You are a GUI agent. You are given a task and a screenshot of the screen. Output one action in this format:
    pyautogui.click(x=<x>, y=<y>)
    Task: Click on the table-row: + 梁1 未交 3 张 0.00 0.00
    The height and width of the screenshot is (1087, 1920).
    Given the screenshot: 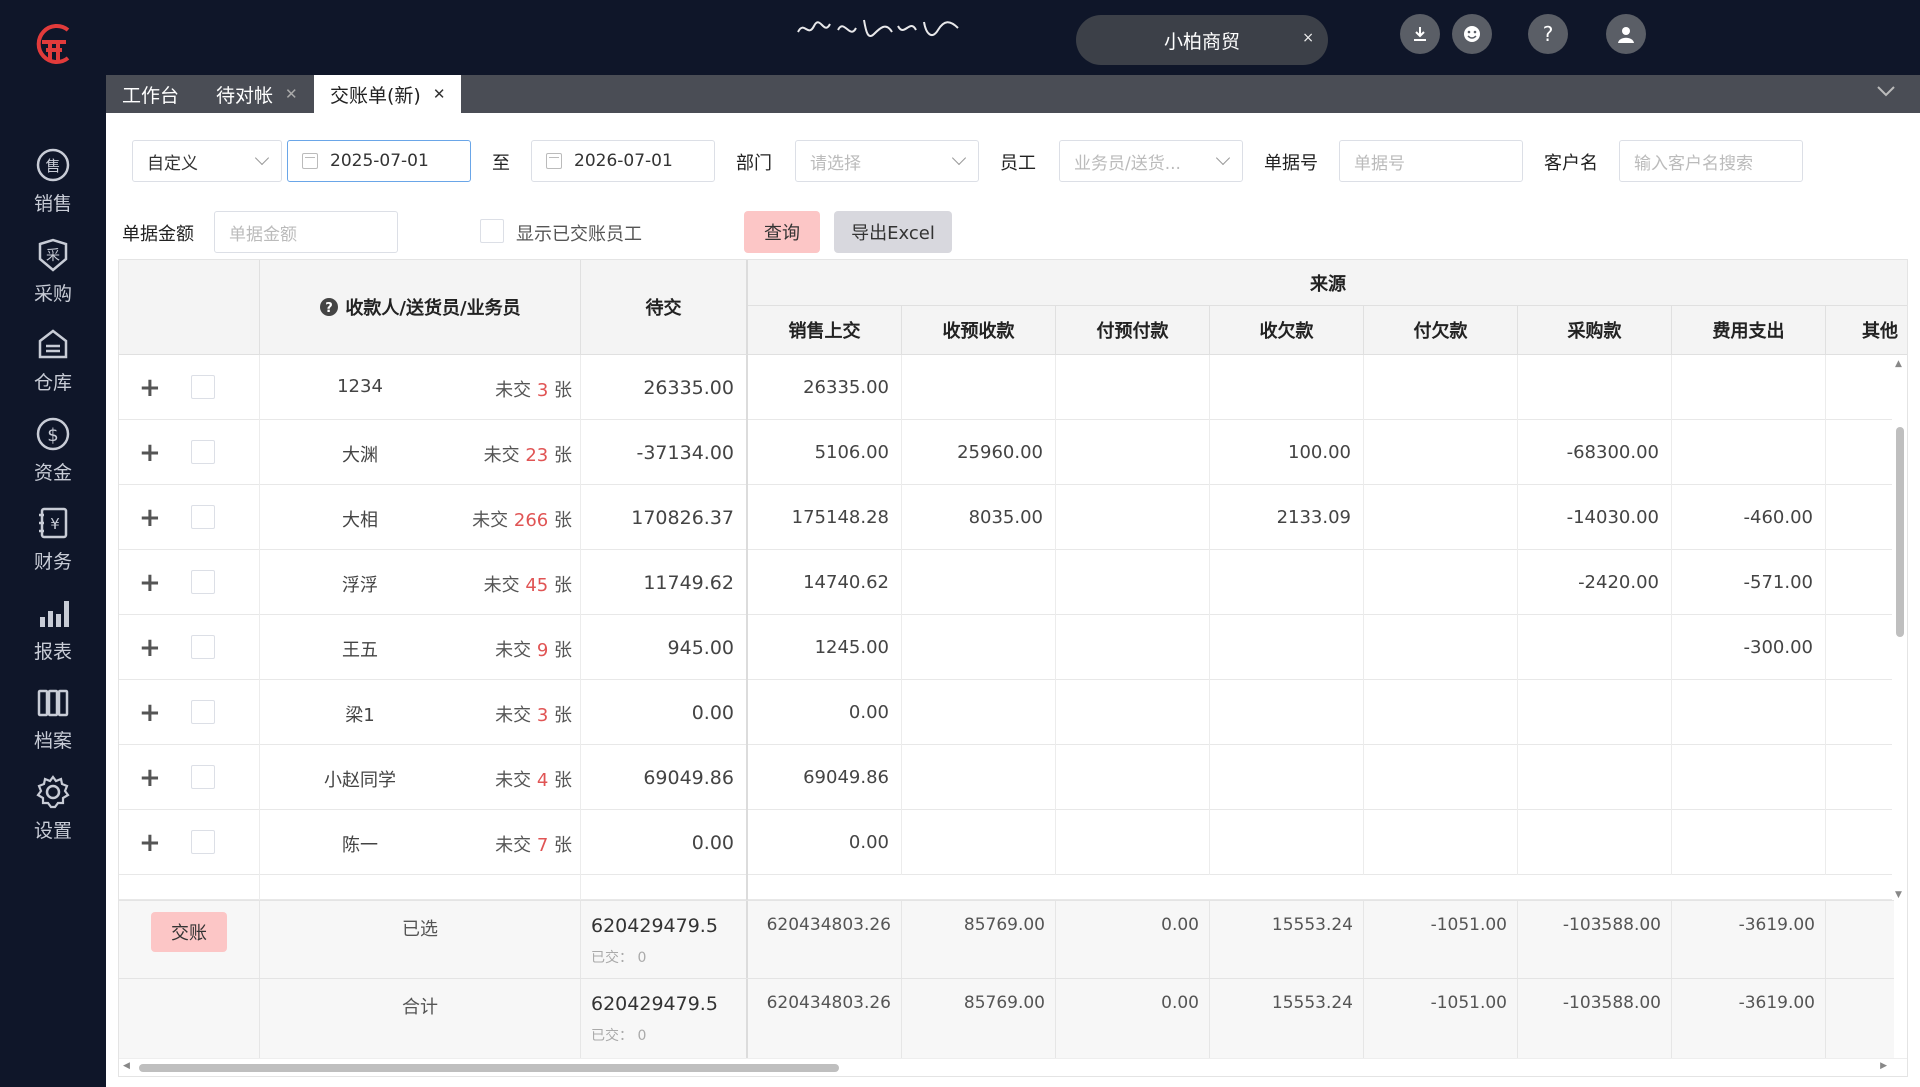 What is the action you would take?
    pyautogui.click(x=1006, y=712)
    